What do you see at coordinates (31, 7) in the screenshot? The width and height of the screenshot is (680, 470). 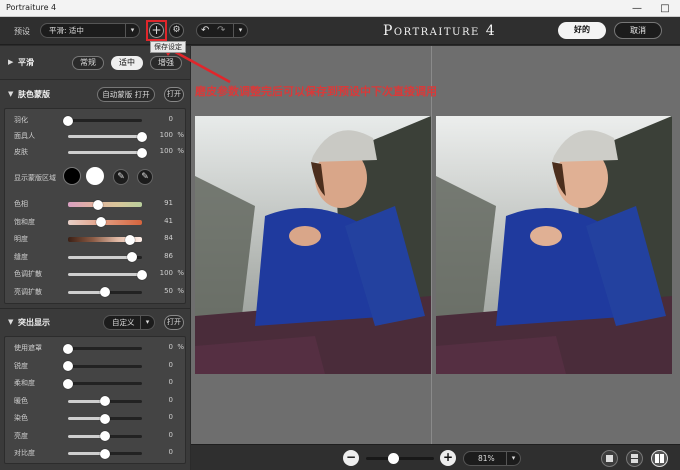 I see `window-title: Portraiture 4` at bounding box center [31, 7].